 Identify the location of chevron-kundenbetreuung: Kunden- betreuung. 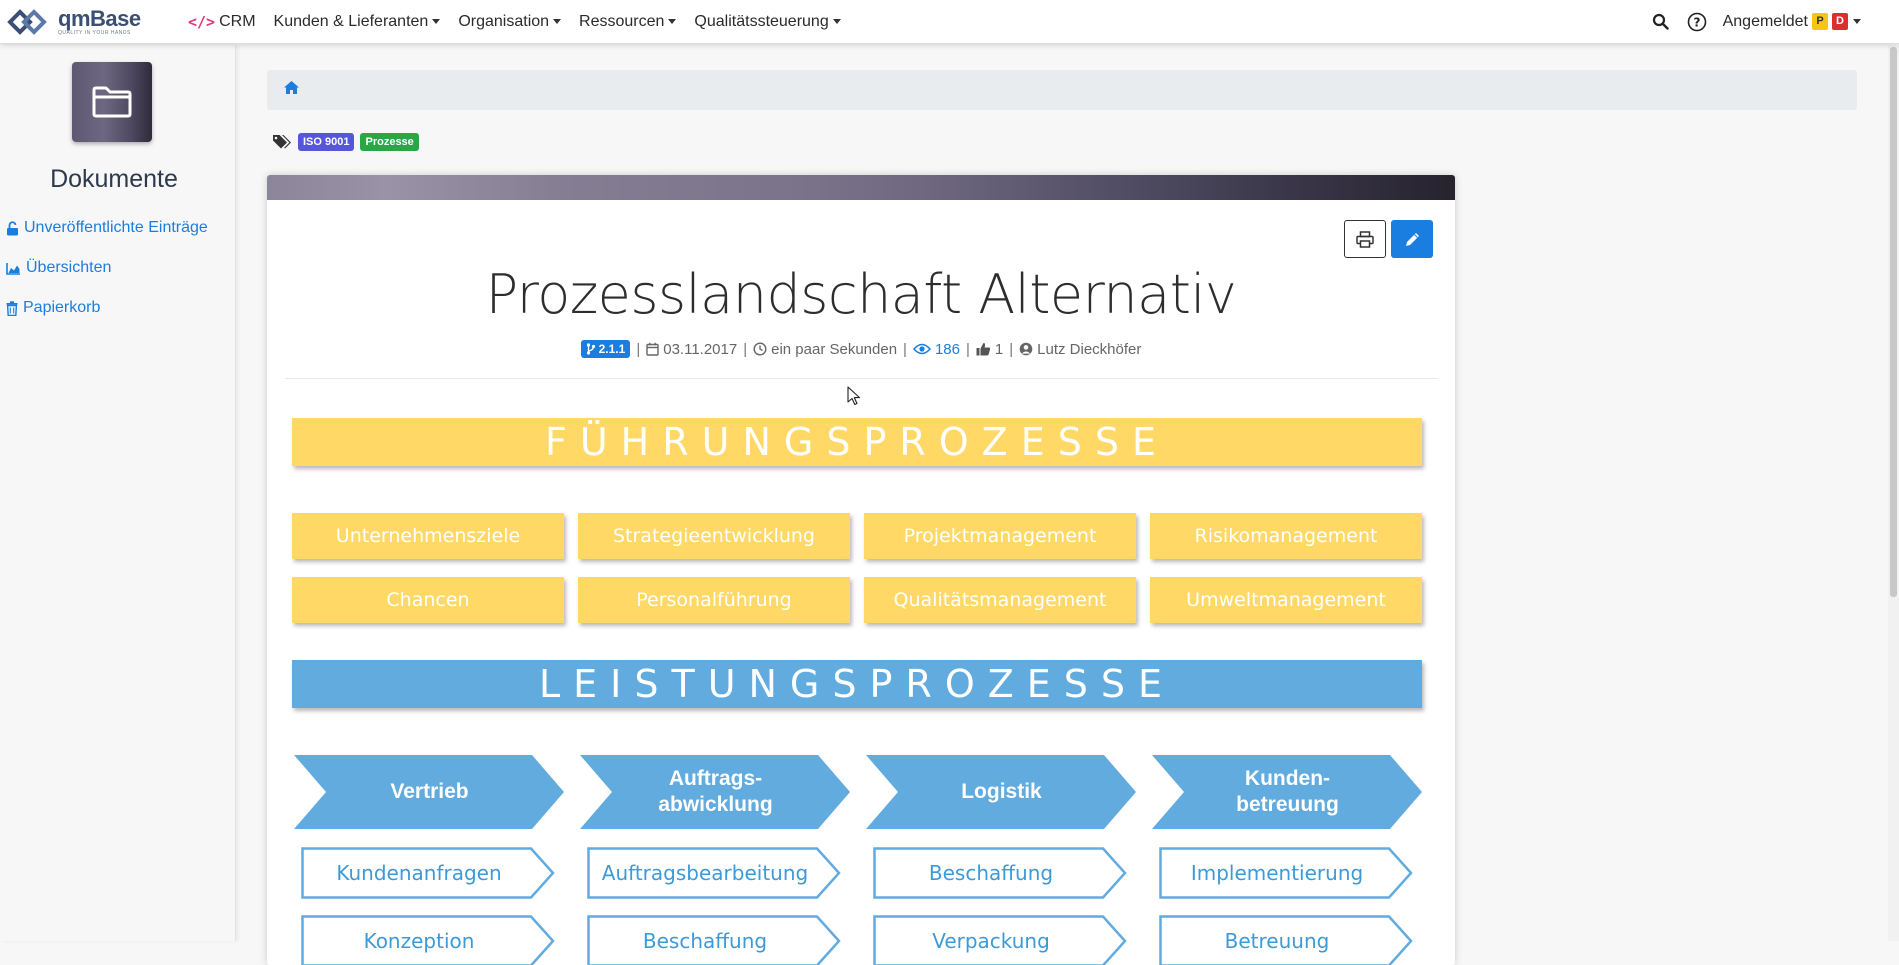
(1287, 792).